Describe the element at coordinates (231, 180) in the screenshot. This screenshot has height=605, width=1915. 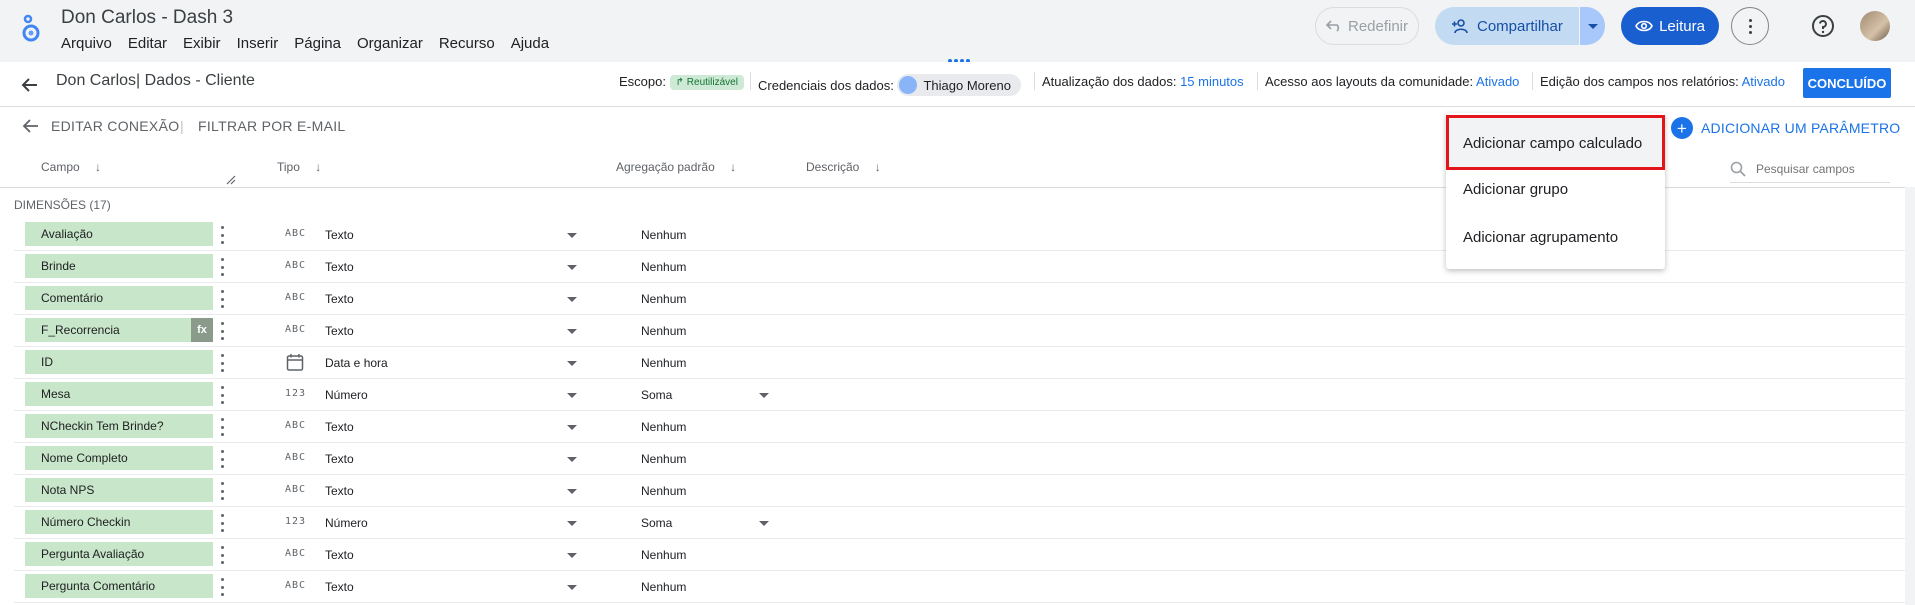
I see `column-resize-icon` at that location.